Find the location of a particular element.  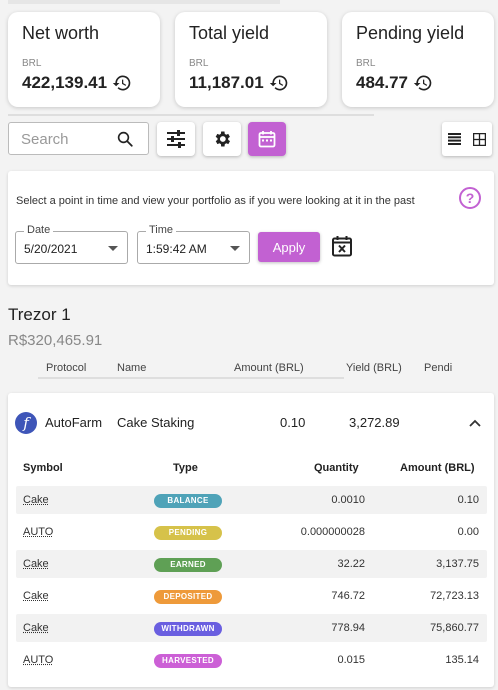

table-row: Cake EARNED 32.22 3,137.75 is located at coordinates (251, 564).